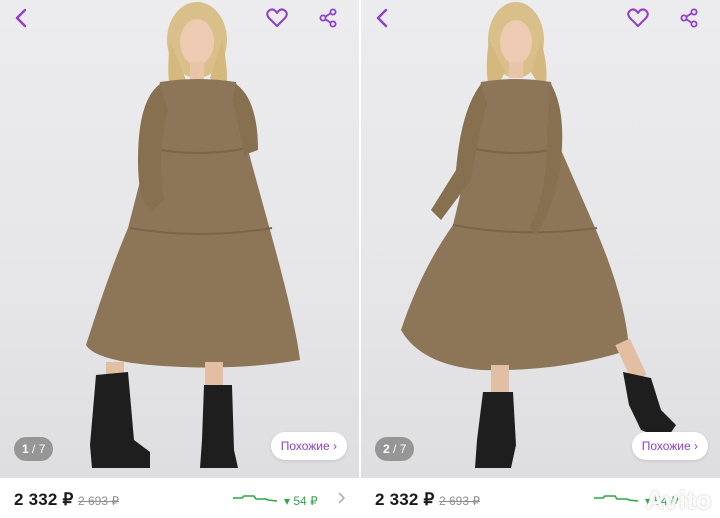  Describe the element at coordinates (301, 501) in the screenshot. I see `price-drop: ▾ 54 ₽` at that location.